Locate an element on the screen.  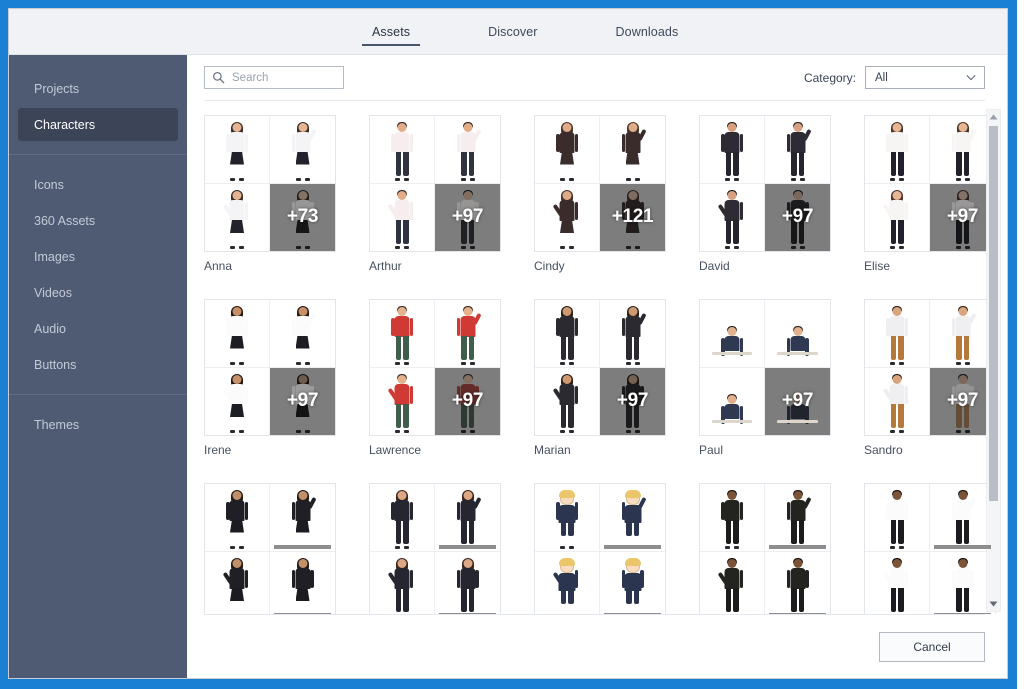
sidebar-item-images: Images is located at coordinates (98, 256).